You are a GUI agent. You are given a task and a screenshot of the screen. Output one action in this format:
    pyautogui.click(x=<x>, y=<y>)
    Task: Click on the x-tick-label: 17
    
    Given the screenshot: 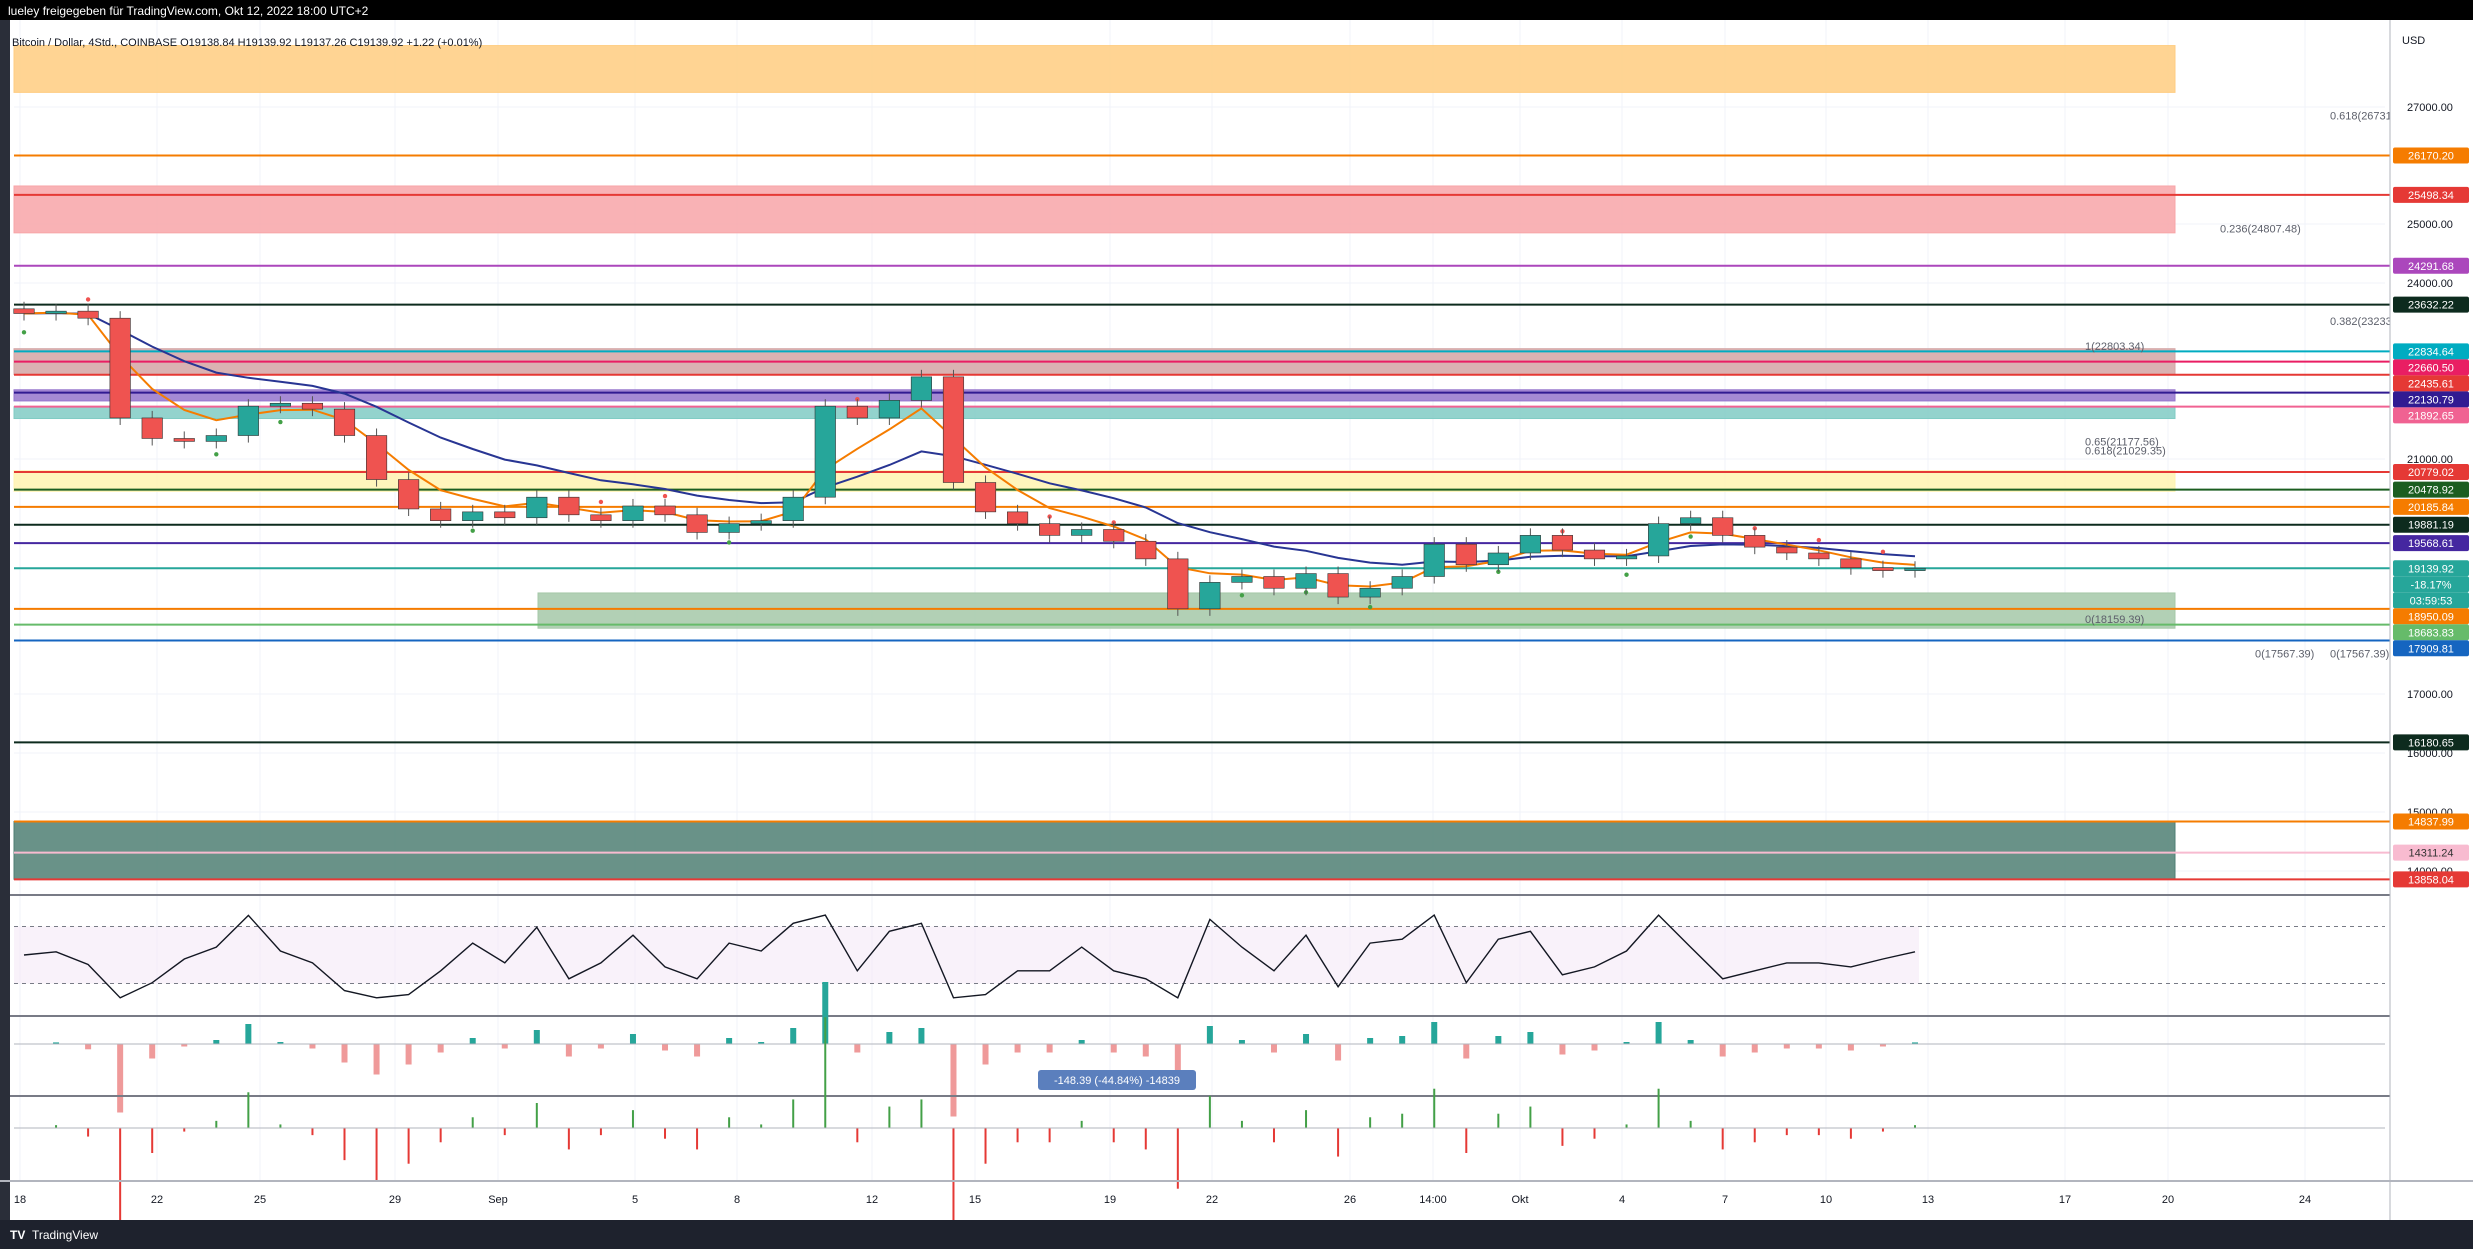 What is the action you would take?
    pyautogui.click(x=2065, y=1200)
    